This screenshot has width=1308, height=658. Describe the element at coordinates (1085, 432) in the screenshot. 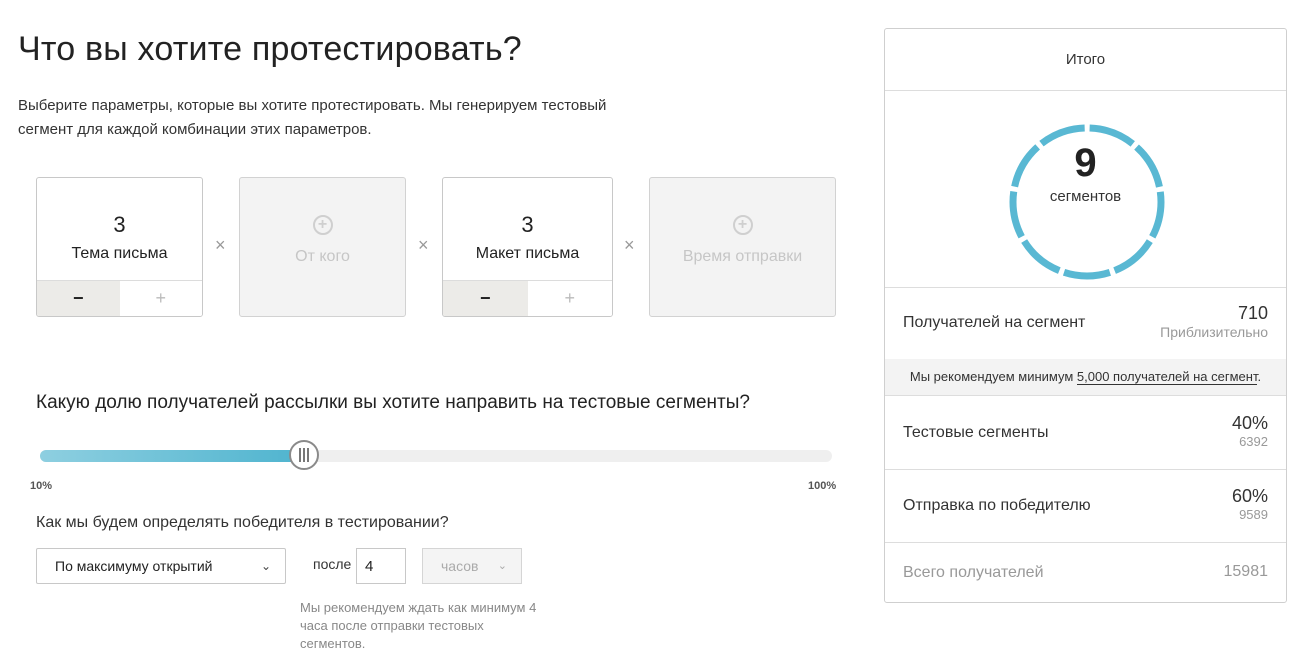

I see `test-segments-row: Тестовые сегменты 40% 6392` at that location.